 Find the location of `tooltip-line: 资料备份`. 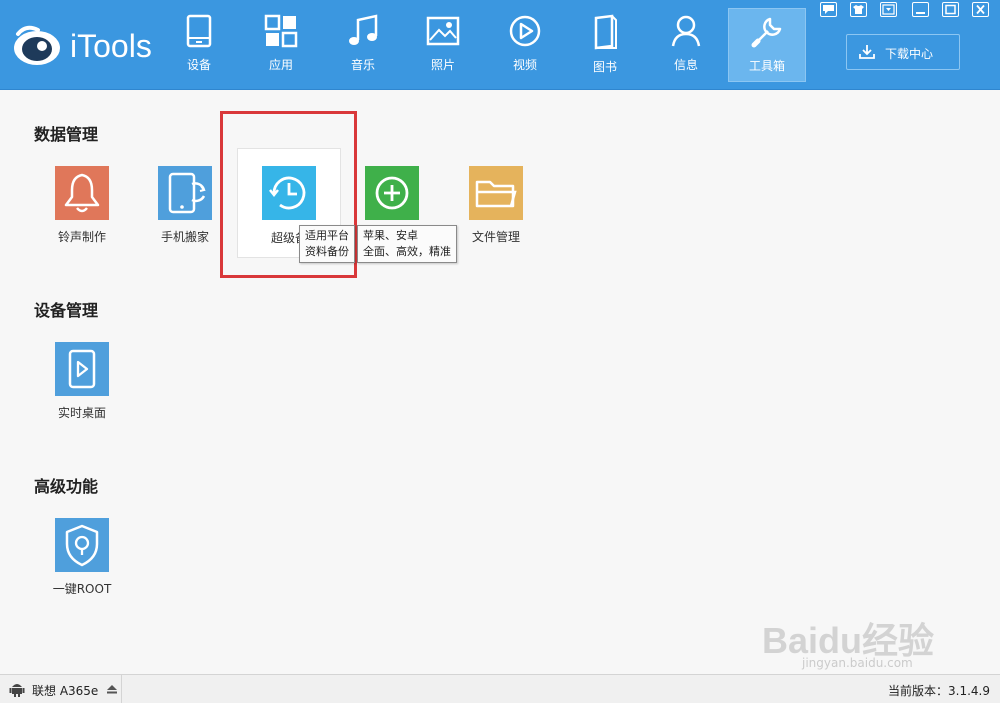

tooltip-line: 资料备份 is located at coordinates (327, 251).